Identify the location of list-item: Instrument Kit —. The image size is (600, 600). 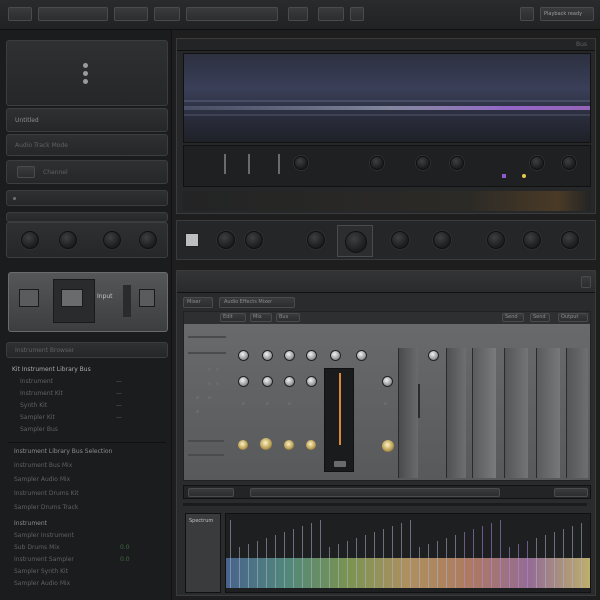
(90, 394).